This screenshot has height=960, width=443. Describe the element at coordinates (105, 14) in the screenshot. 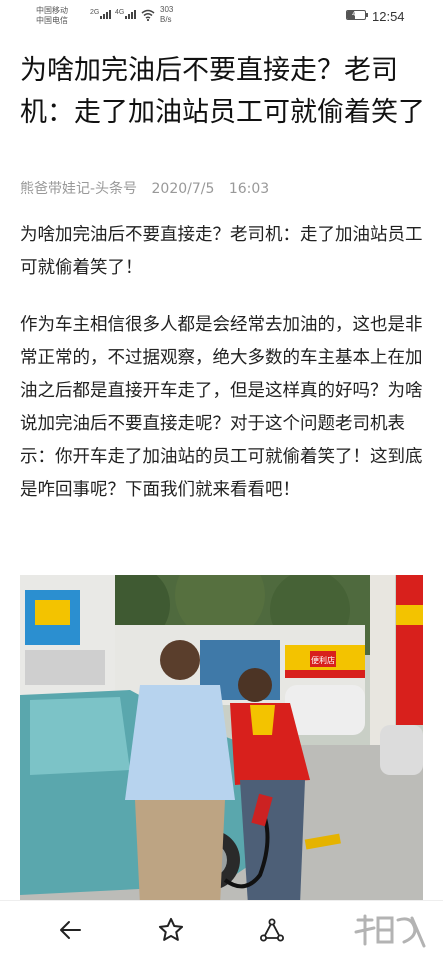

I see `signal-1-icon` at that location.